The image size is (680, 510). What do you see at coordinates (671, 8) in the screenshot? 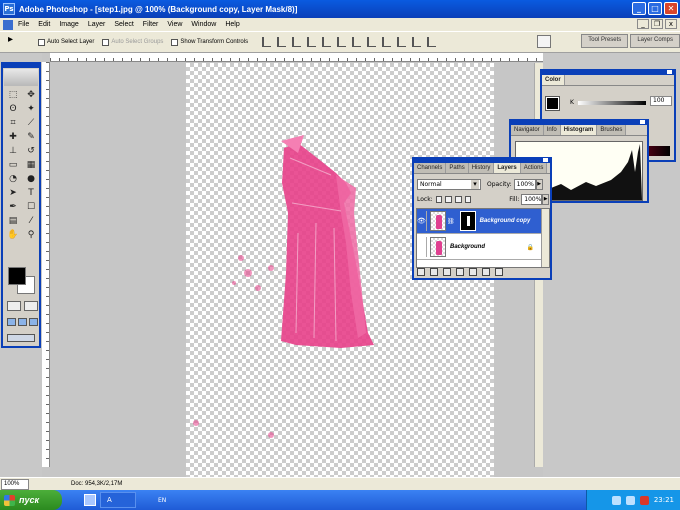
I see `close-button: ✕` at bounding box center [671, 8].